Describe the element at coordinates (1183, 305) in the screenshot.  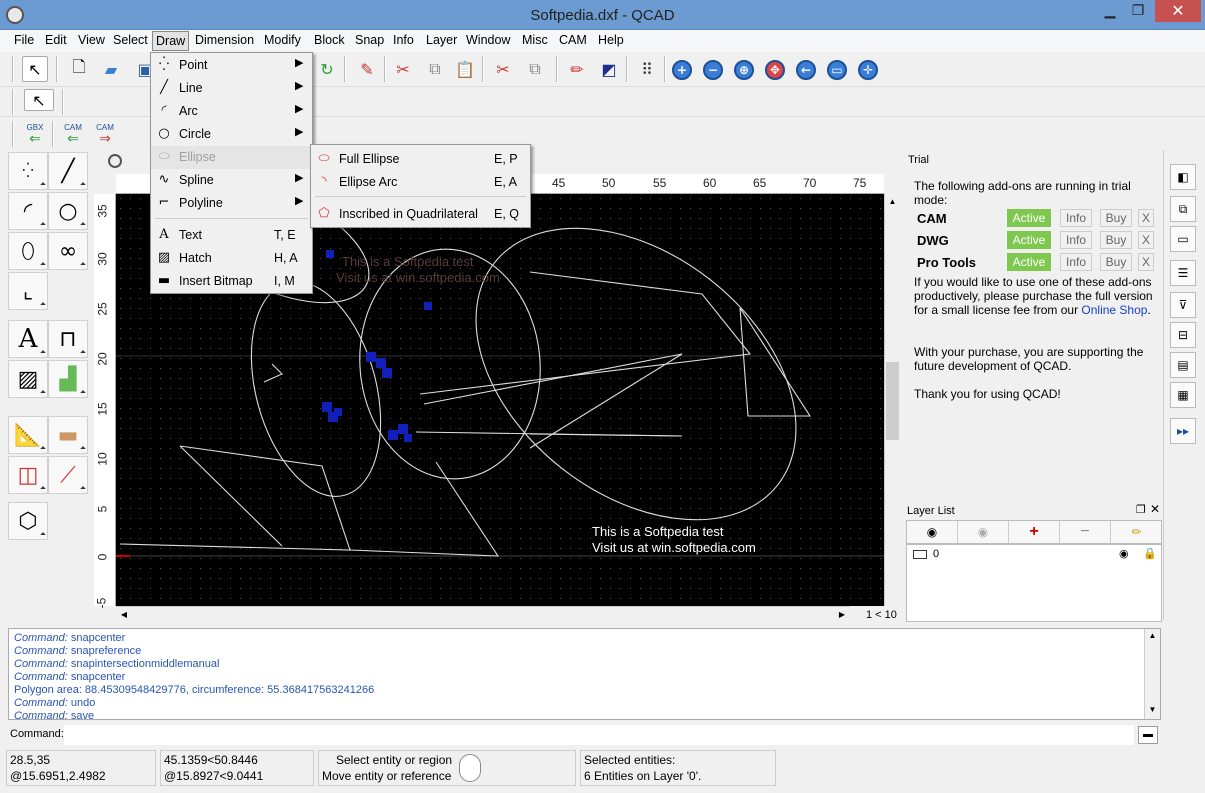
I see `selection-filter-icon: ⊽` at that location.